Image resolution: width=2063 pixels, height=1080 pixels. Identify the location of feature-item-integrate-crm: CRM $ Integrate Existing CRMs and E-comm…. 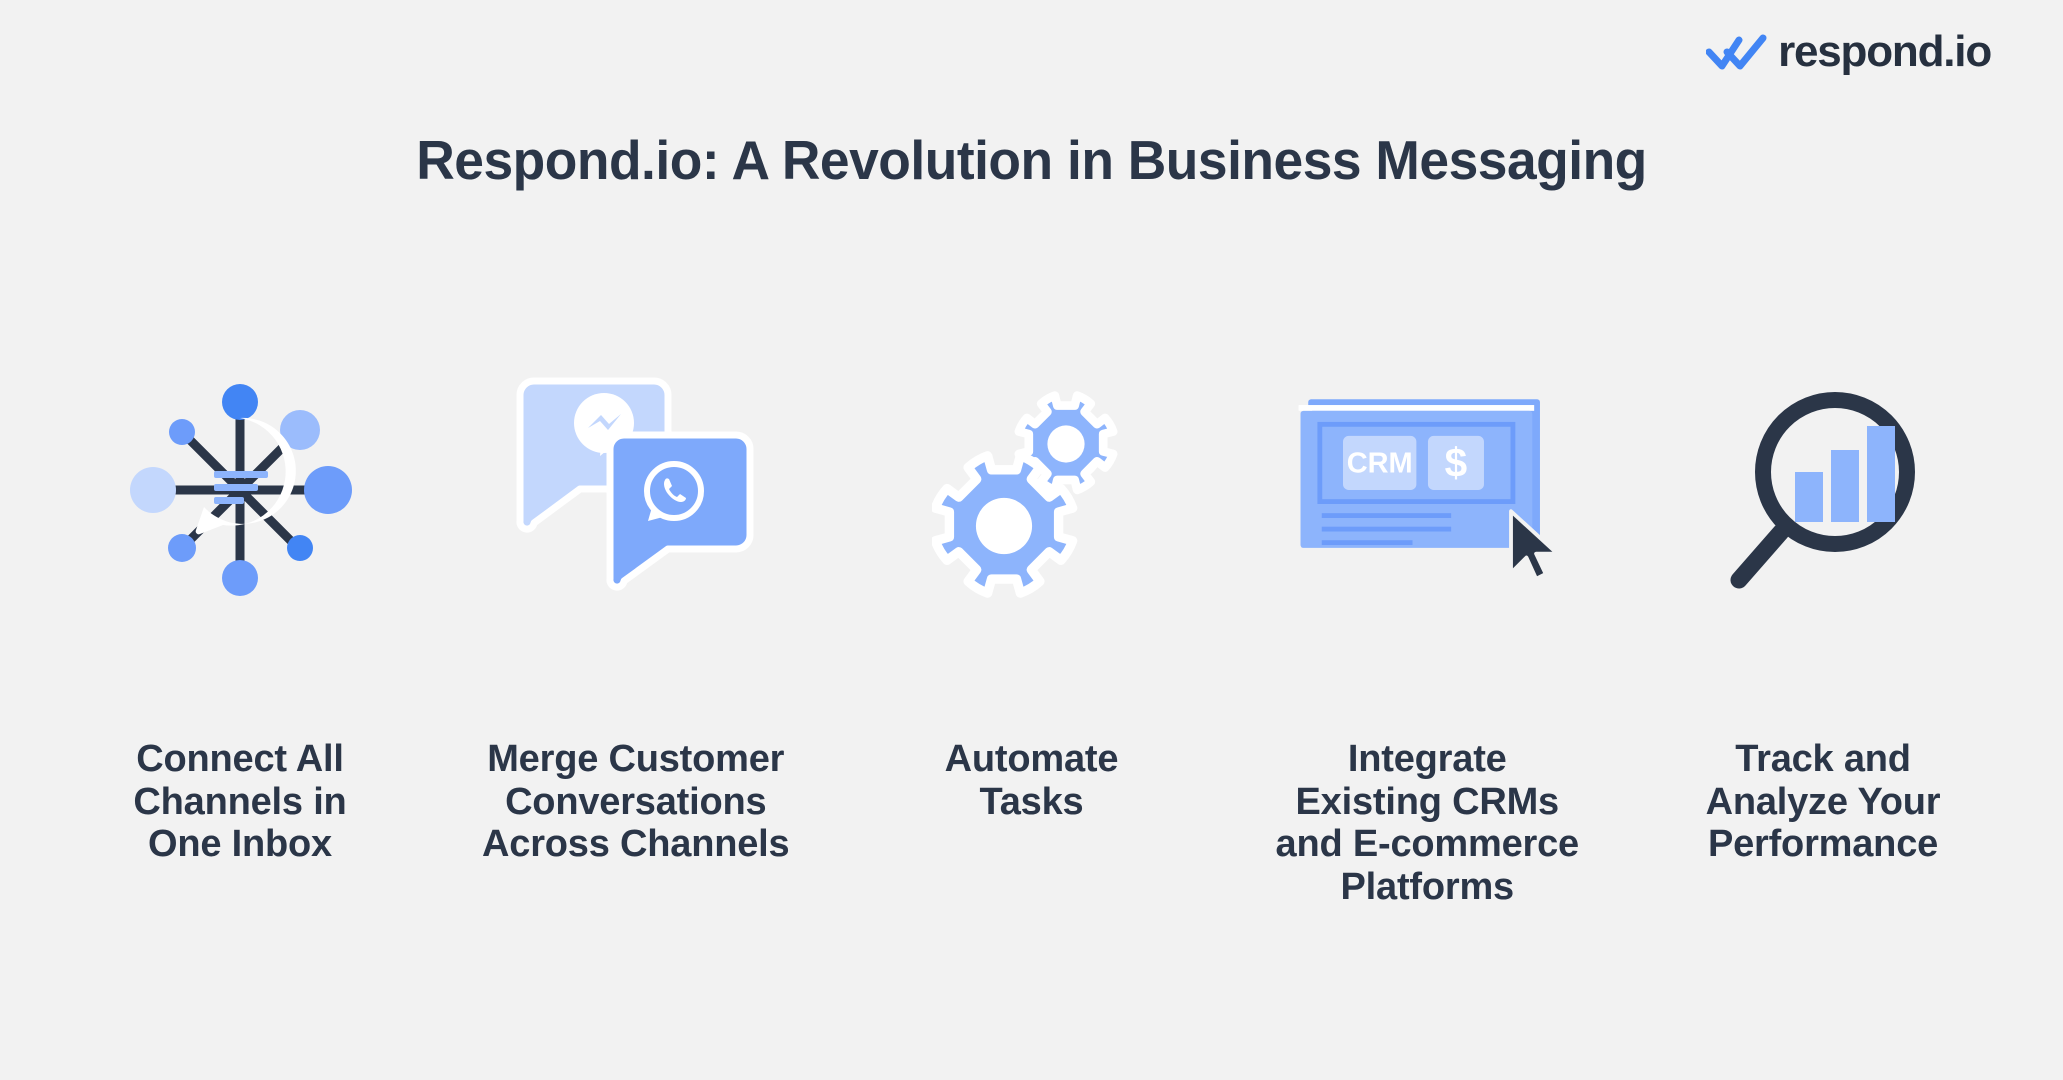
(1427, 639).